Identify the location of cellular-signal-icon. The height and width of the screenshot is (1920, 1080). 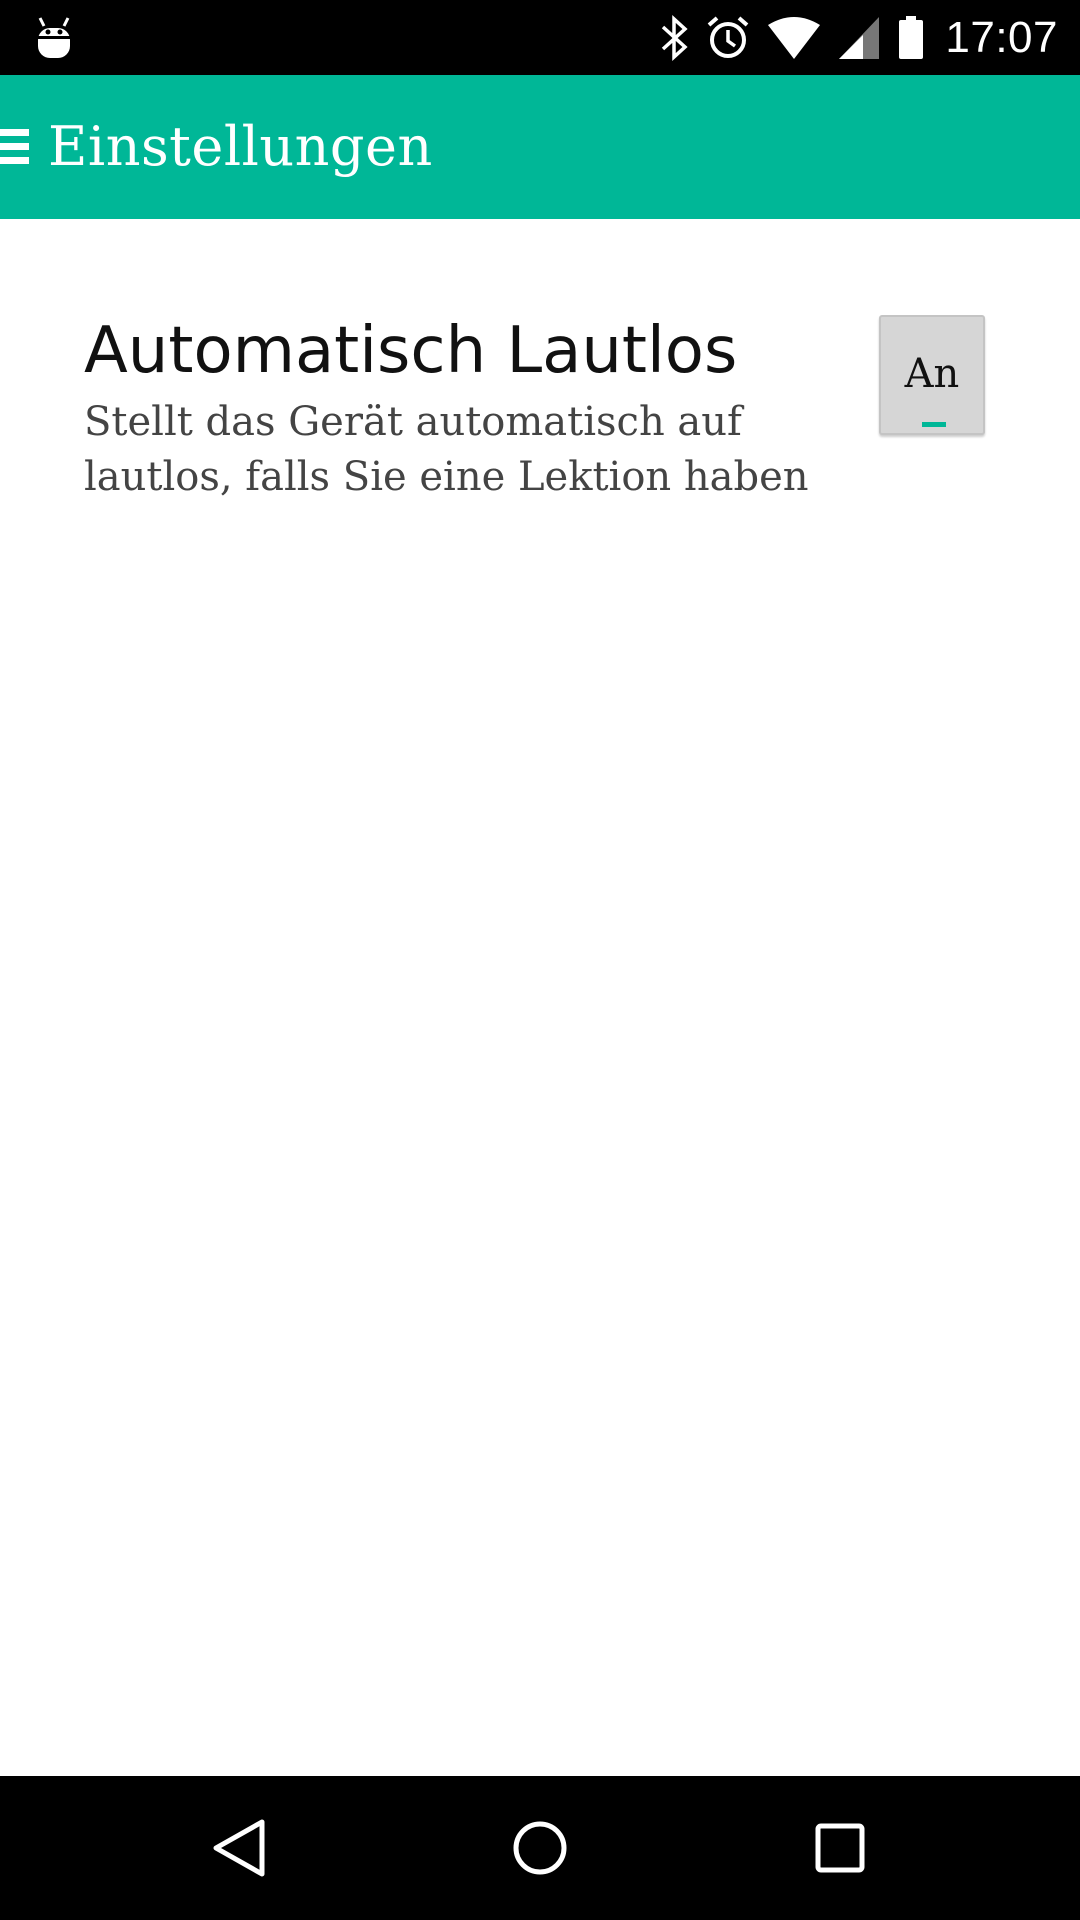
(859, 37).